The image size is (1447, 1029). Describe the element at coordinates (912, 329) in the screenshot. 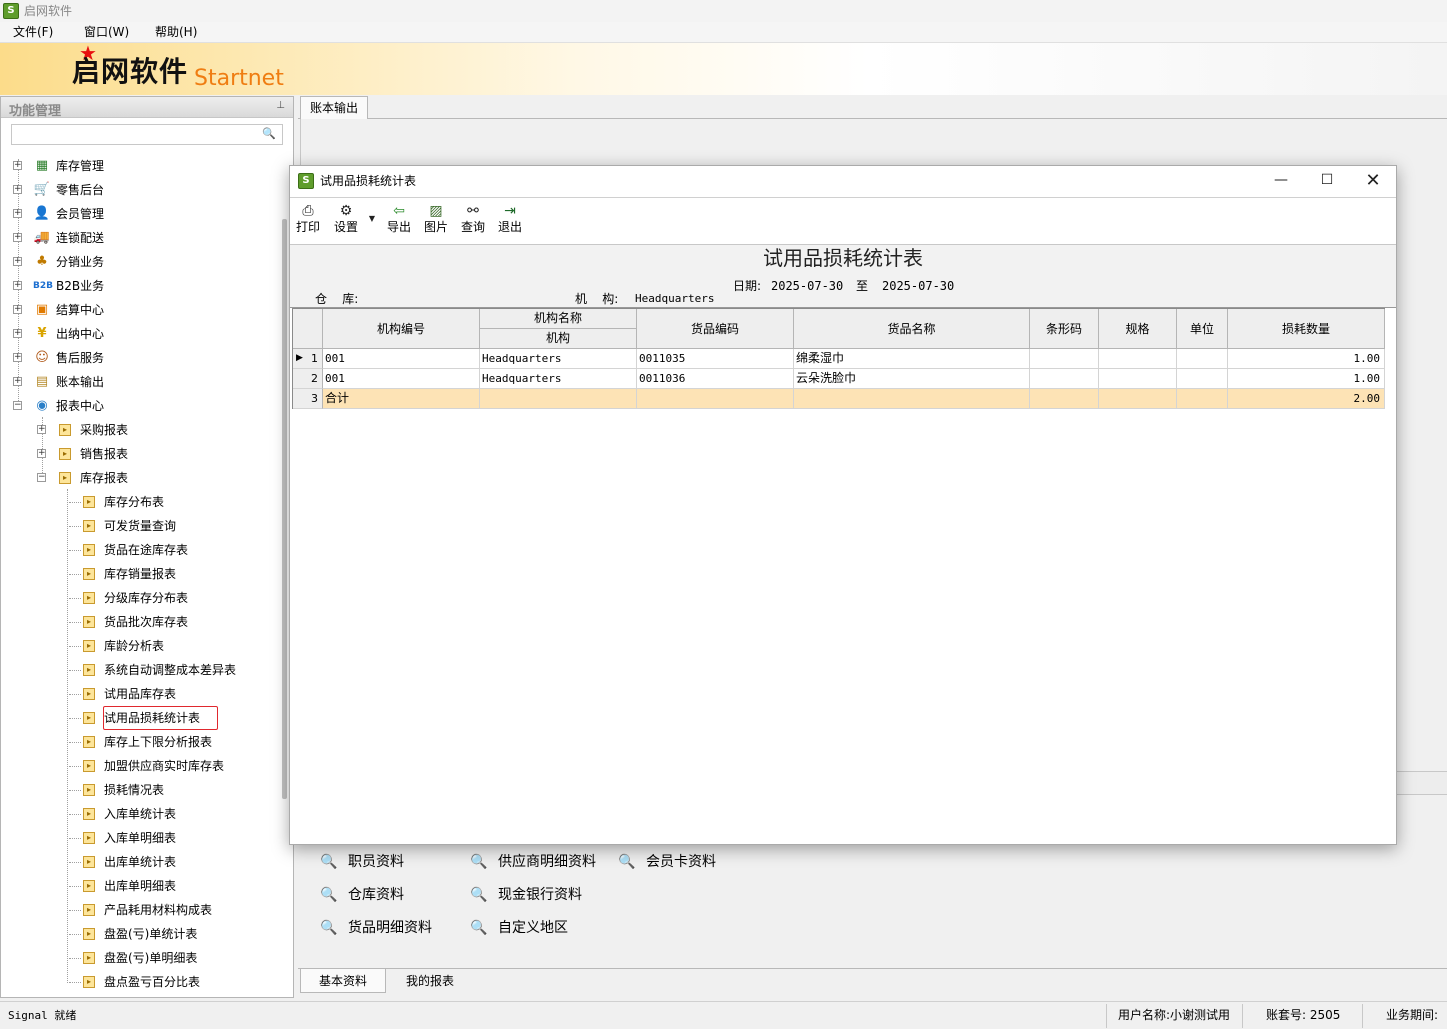

I see `header-item-name: 货品名称` at that location.